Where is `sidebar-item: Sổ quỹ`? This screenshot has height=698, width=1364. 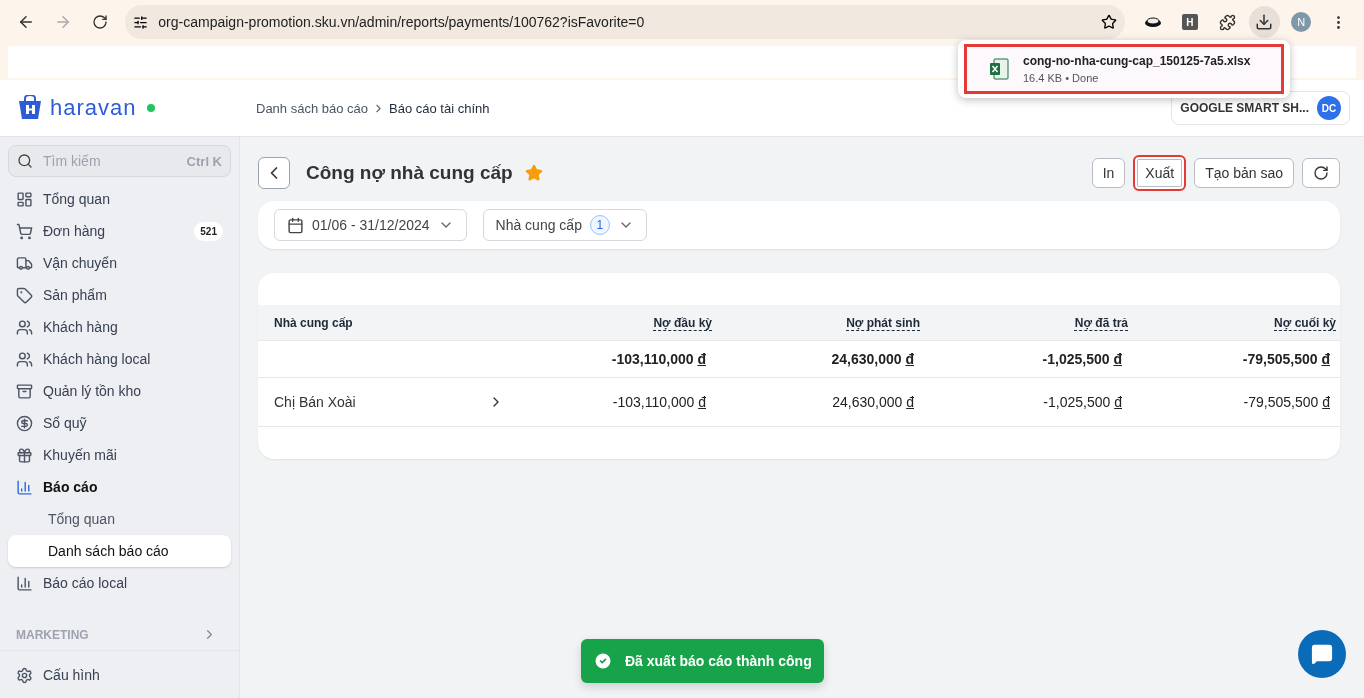 sidebar-item: Sổ quỹ is located at coordinates (119, 423).